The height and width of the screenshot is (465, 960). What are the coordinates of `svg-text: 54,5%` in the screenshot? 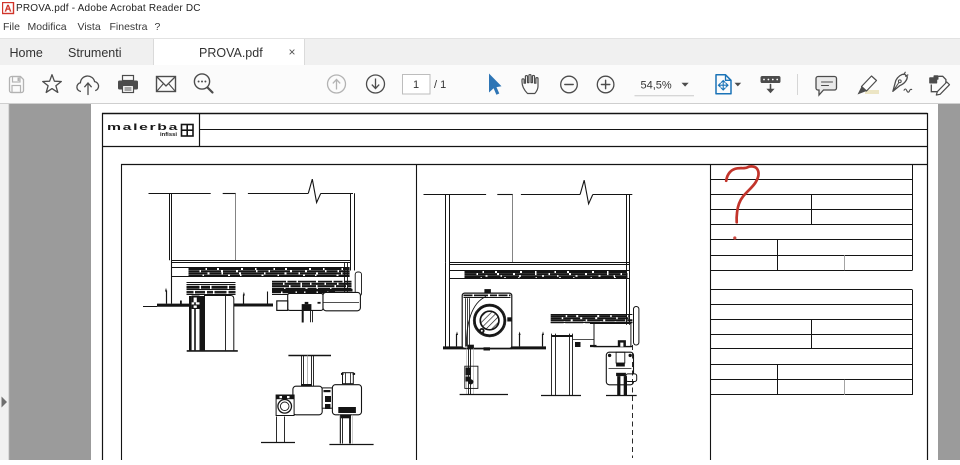 It's located at (656, 85).